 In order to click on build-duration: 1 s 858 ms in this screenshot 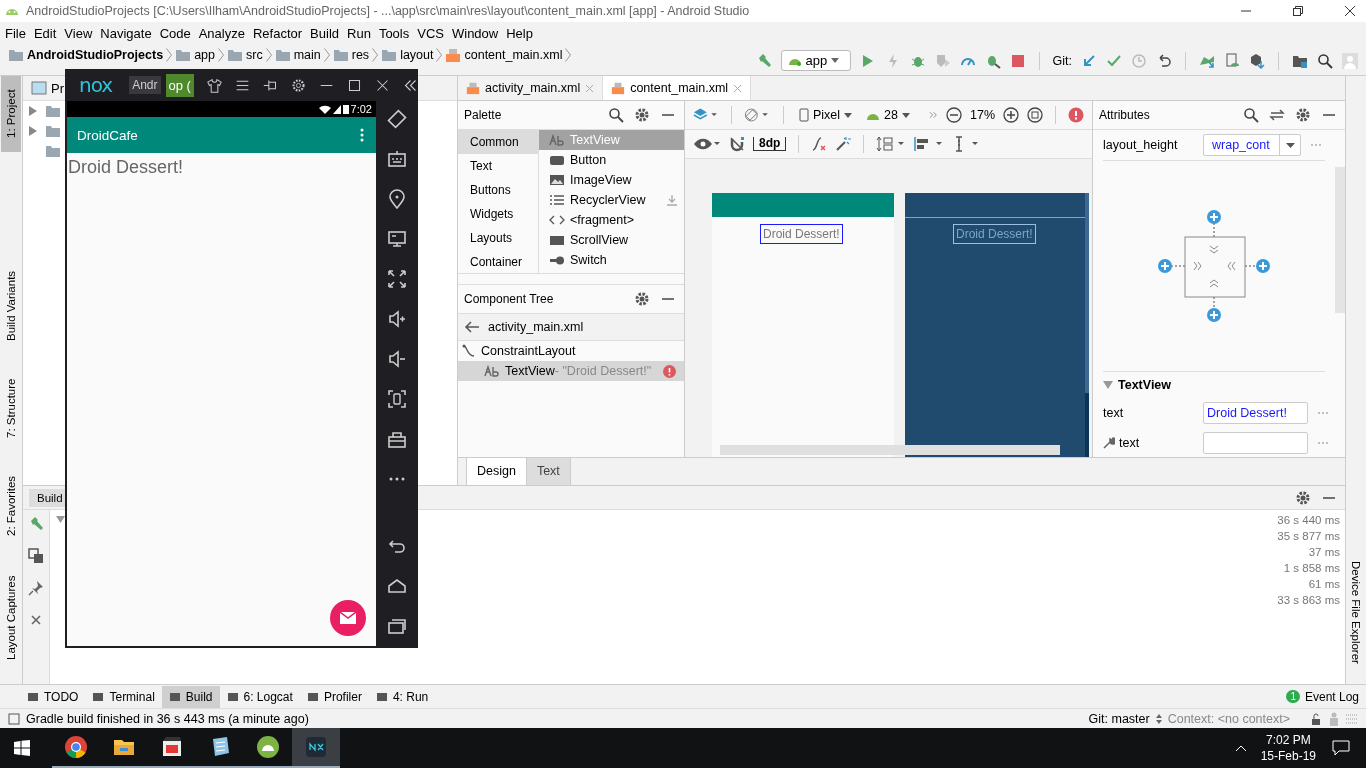, I will do `click(1311, 568)`.